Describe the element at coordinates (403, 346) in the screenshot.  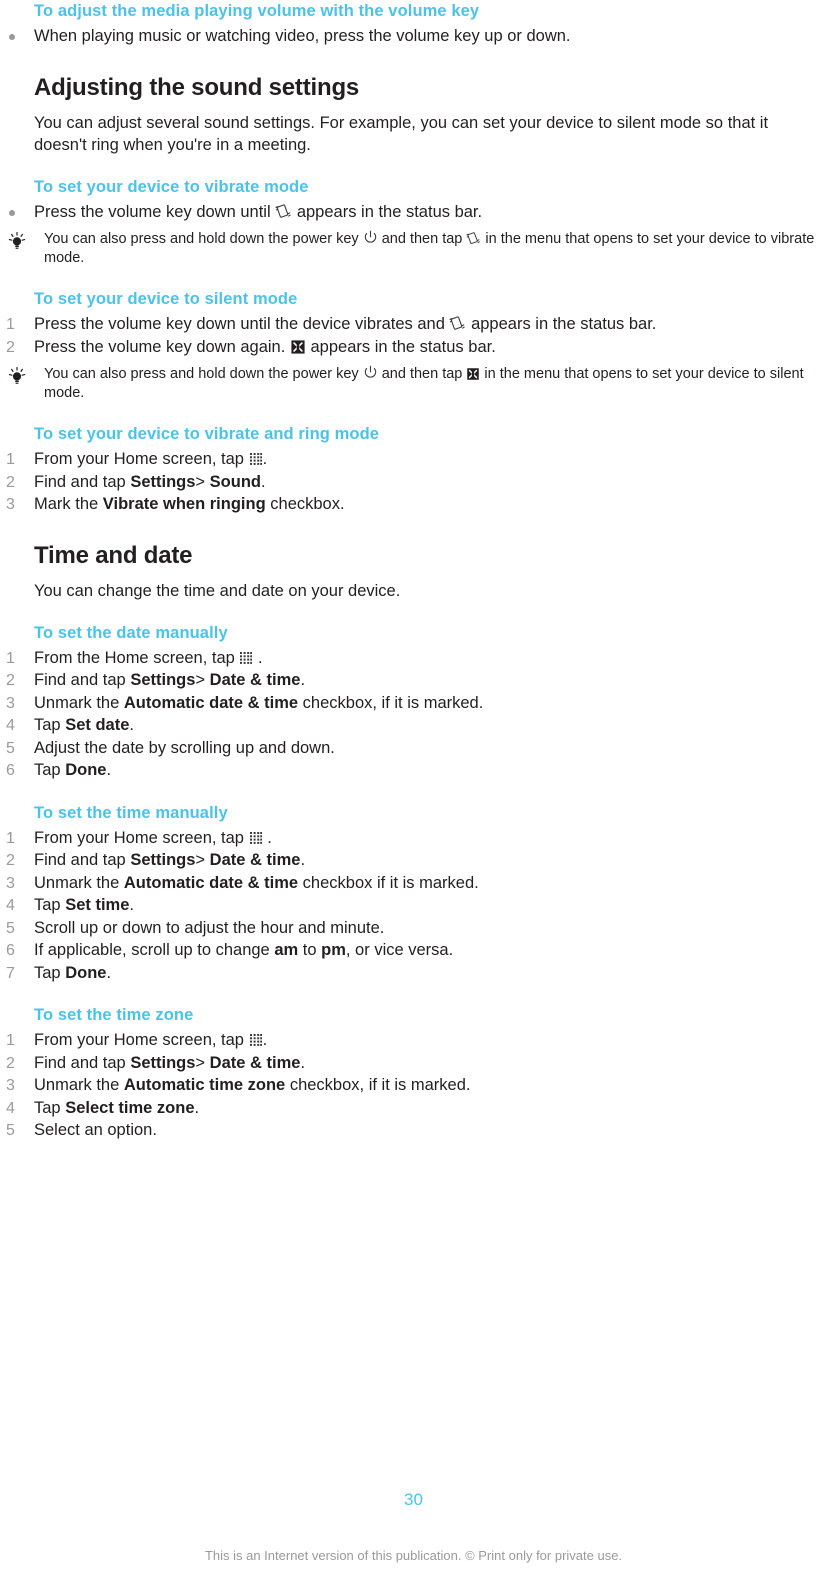
I see `list-item-text-continued: appears in the status bar.` at that location.